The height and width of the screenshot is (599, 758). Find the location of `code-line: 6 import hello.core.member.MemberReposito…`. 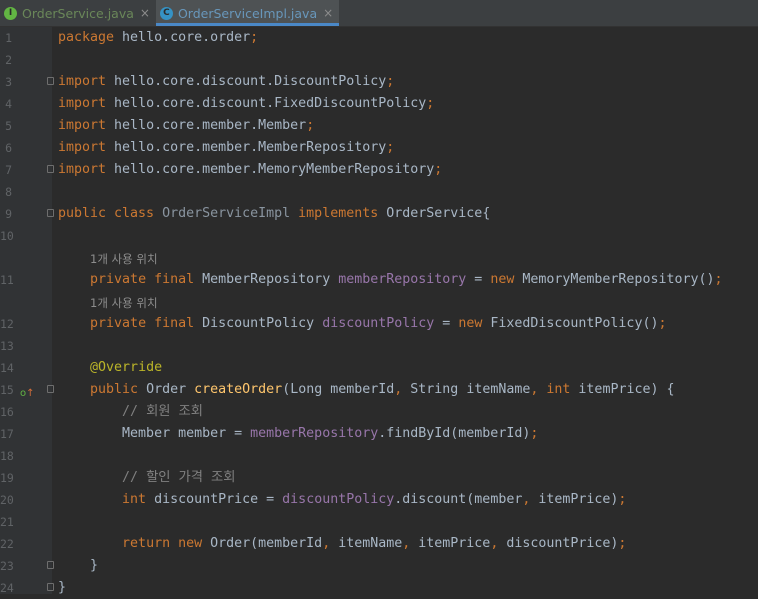

code-line: 6 import hello.core.member.MemberReposito… is located at coordinates (379, 148).